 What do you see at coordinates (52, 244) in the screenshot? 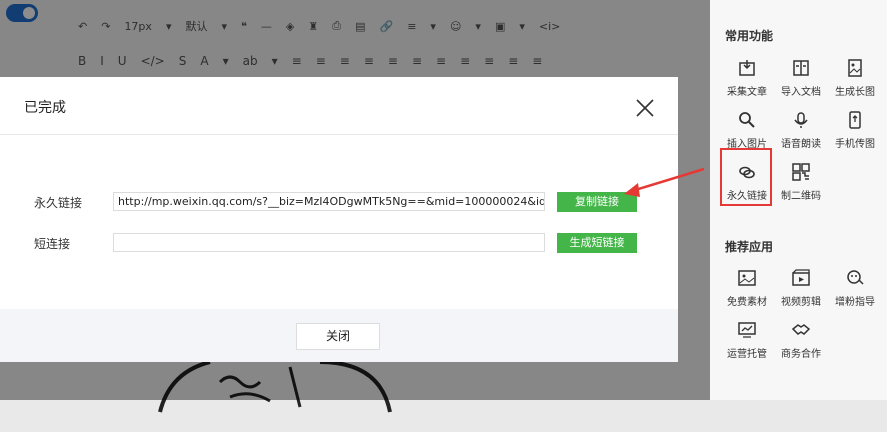
I see `short-link-label: 短连接` at bounding box center [52, 244].